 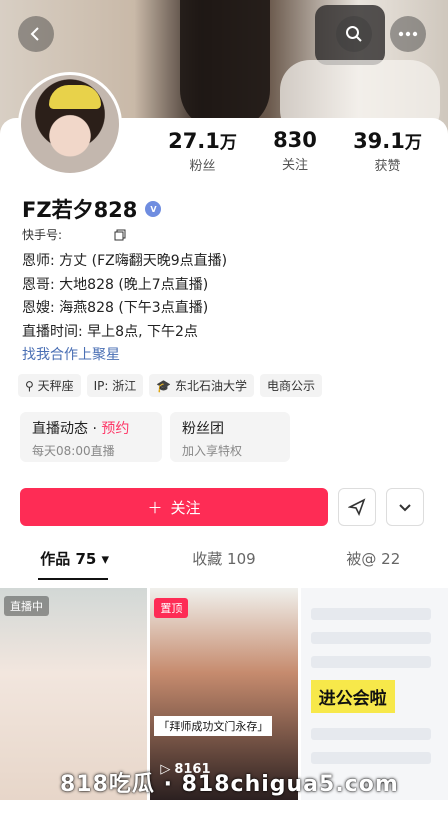 What do you see at coordinates (203, 429) in the screenshot?
I see `fan-club-title: 粉丝团` at bounding box center [203, 429].